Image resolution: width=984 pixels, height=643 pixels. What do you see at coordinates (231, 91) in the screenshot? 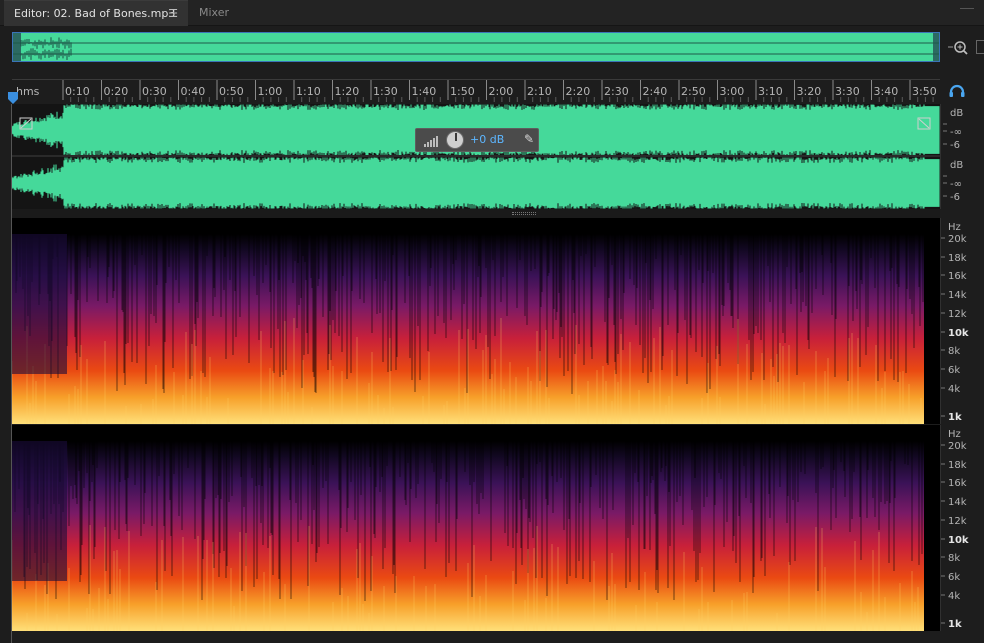
I see `ruler-label: 0:50` at bounding box center [231, 91].